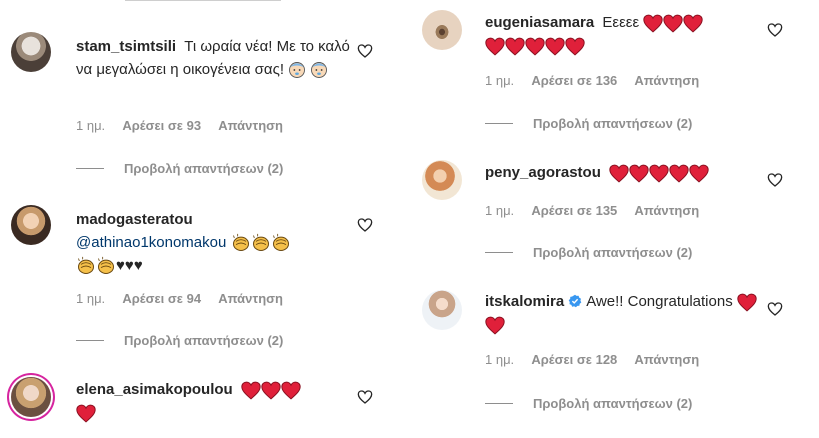  I want to click on likes-count: Αρέσει σε 135, so click(574, 210).